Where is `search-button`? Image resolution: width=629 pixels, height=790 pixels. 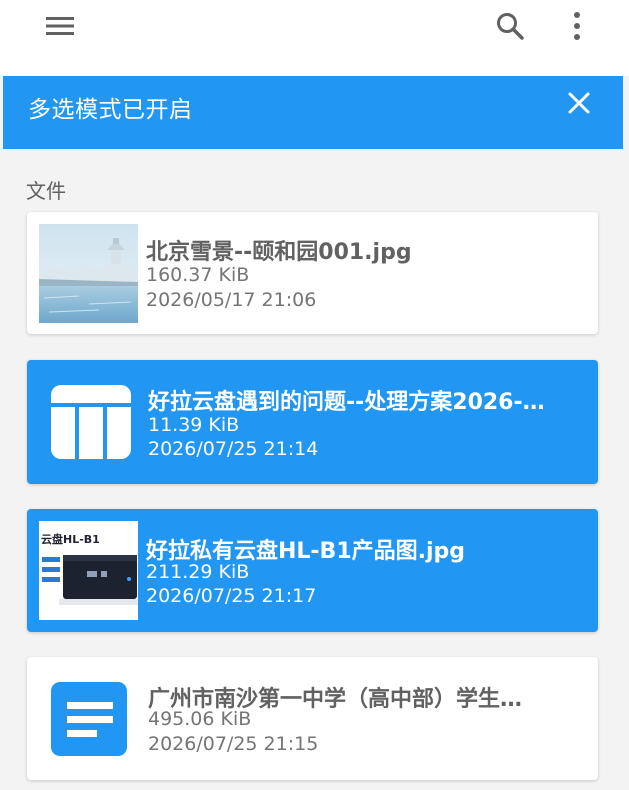
search-button is located at coordinates (510, 26).